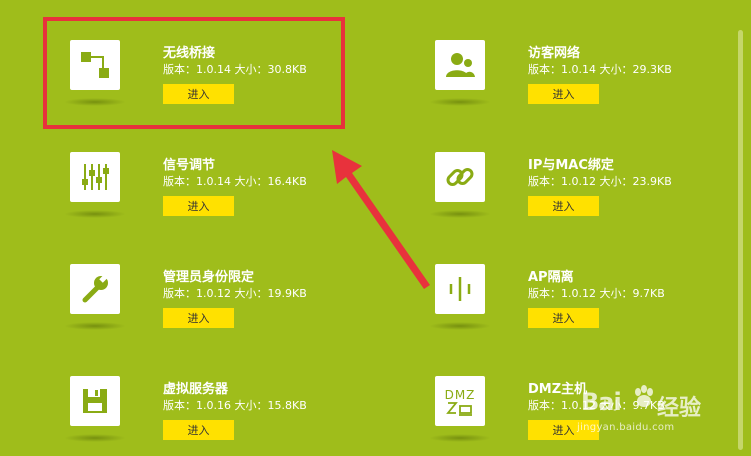 Image resolution: width=751 pixels, height=456 pixels. What do you see at coordinates (235, 181) in the screenshot?
I see `app-meta: 版本：1.0.14 大小：16.4KB` at bounding box center [235, 181].